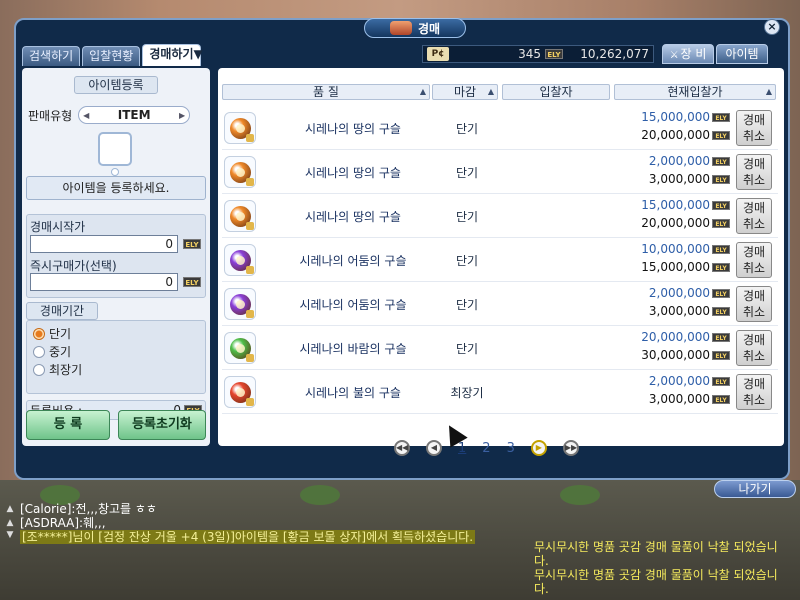 Image resolution: width=800 pixels, height=600 pixels. I want to click on gavel-icon, so click(400, 28).